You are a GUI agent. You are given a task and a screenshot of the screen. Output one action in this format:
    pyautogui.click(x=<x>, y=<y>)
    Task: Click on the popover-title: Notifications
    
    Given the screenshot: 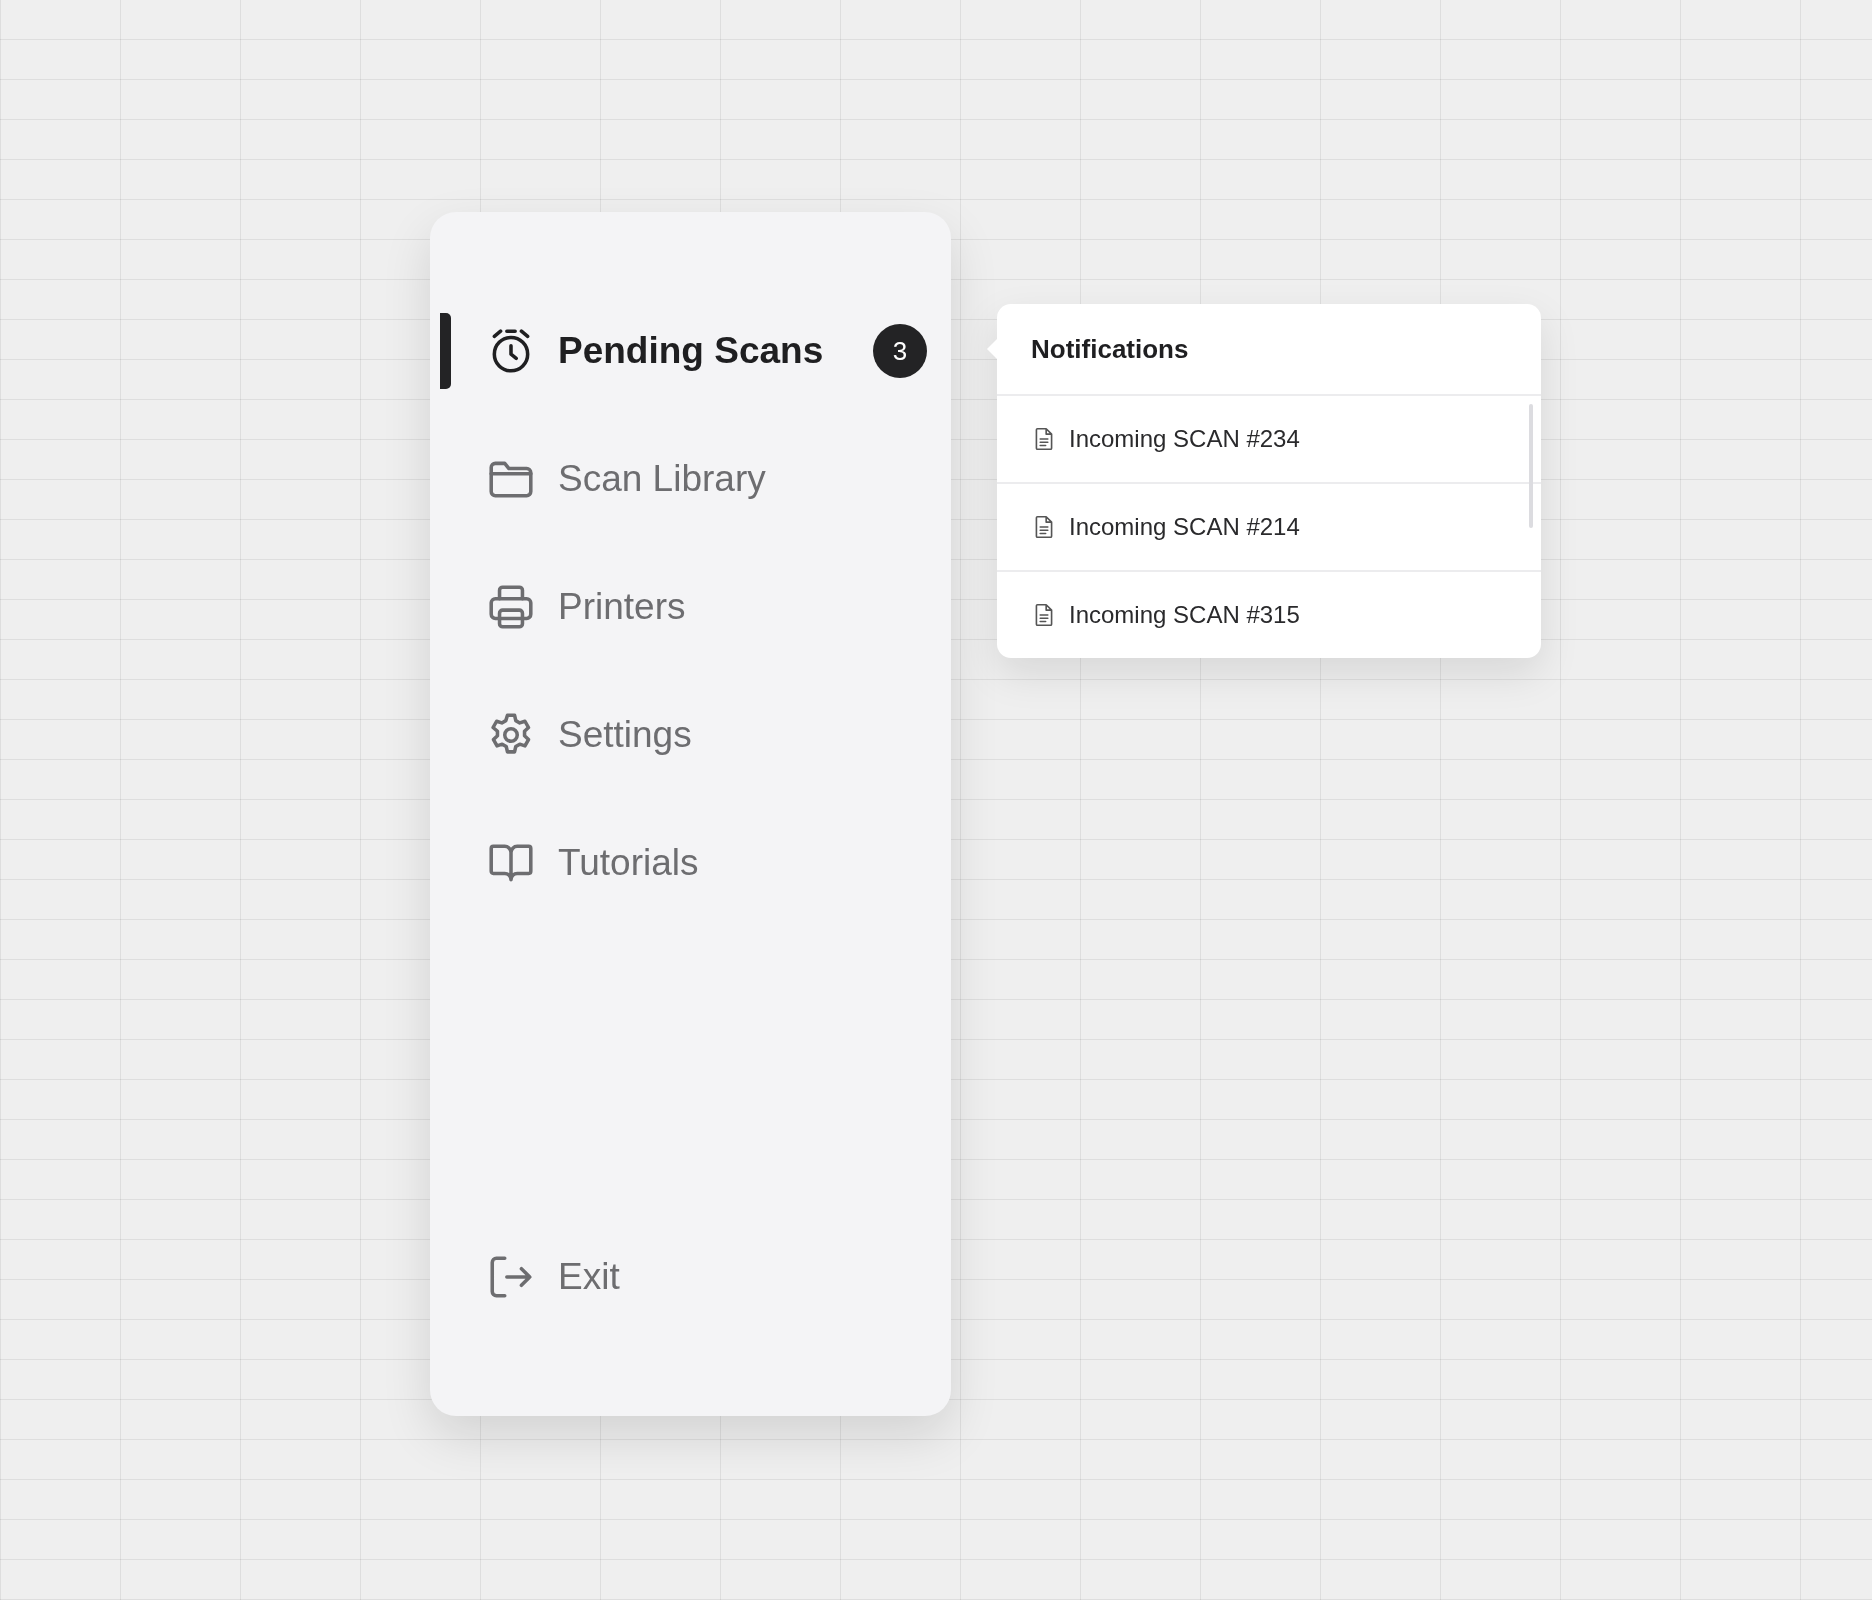 What is the action you would take?
    pyautogui.click(x=1269, y=350)
    